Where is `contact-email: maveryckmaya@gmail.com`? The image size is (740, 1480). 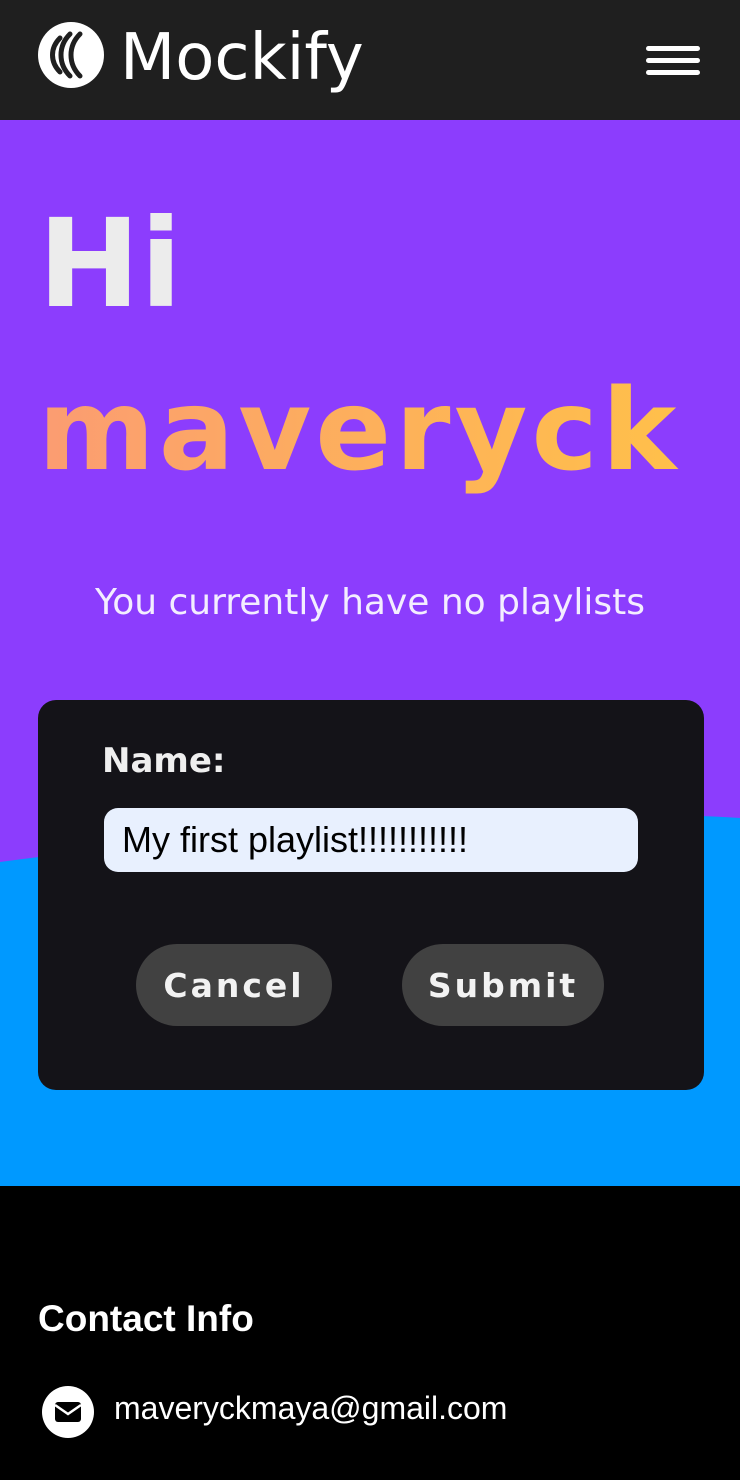 contact-email: maveryckmaya@gmail.com is located at coordinates (310, 1408).